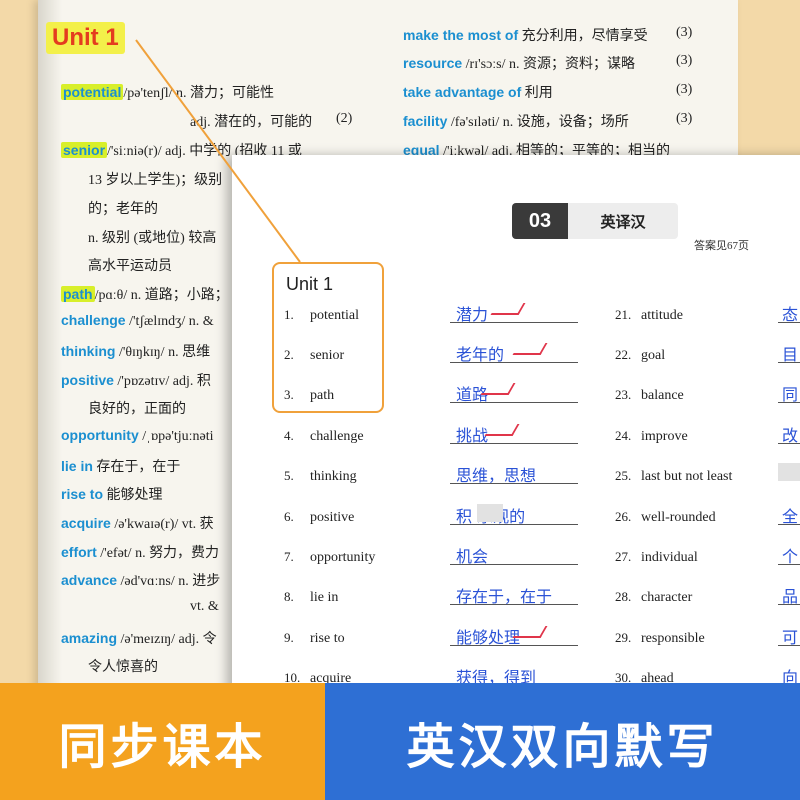  I want to click on vocab-word: thinking, so click(88, 351).